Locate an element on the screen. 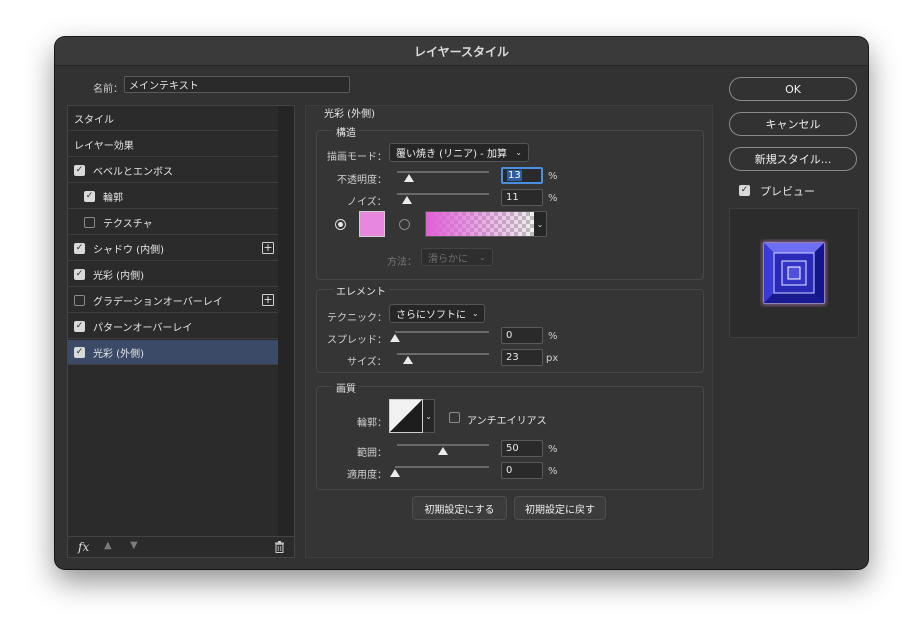 This screenshot has height=644, width=924. sidebar-item: ✓ パターンオーバーレイ is located at coordinates (173, 326).